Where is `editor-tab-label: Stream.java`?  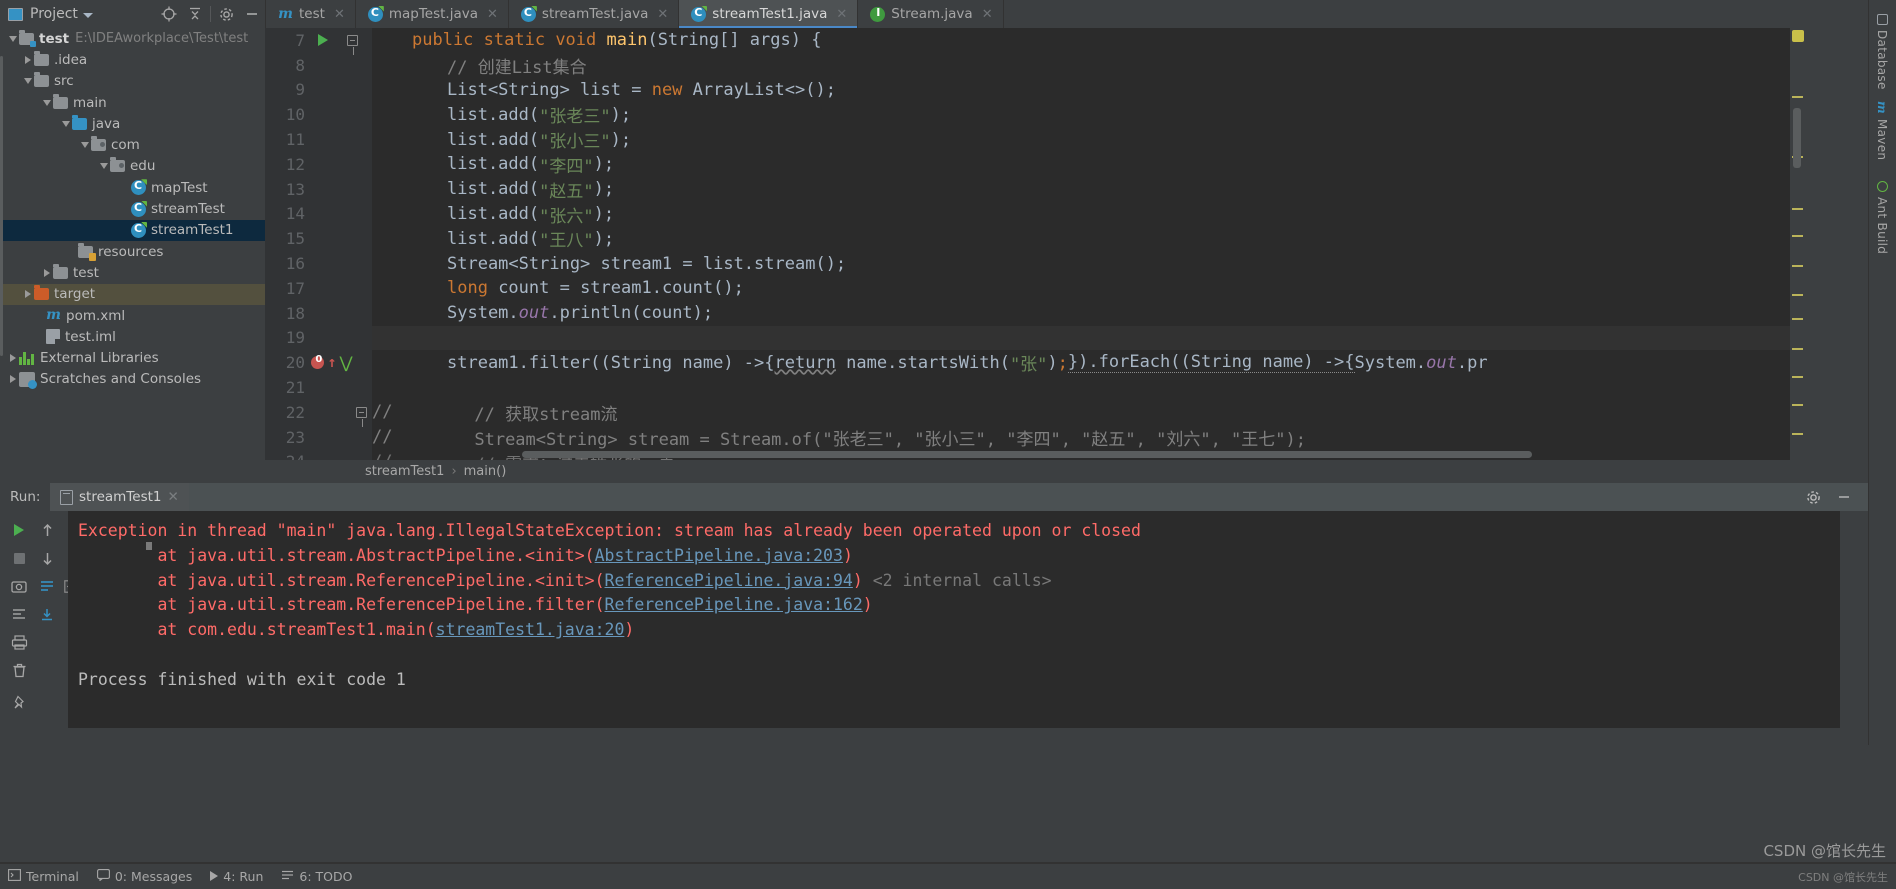
editor-tab-label: Stream.java is located at coordinates (932, 14).